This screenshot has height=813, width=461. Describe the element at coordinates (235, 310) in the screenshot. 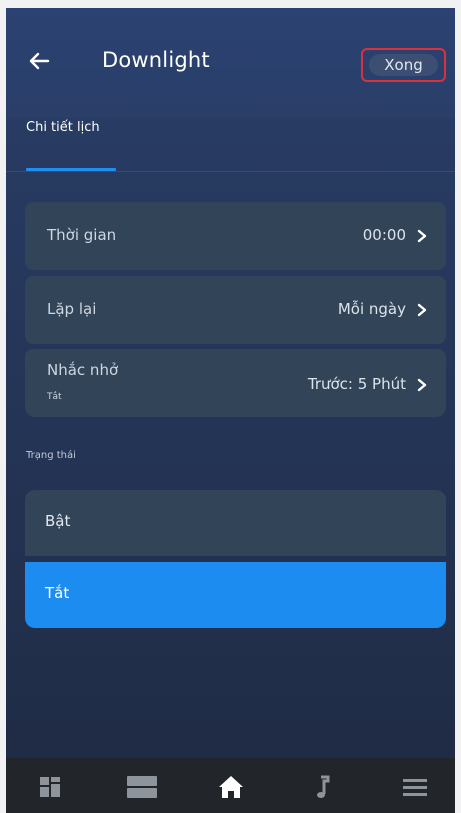

I see `setting-row-repeat: Lặp lại Mỗi ngày` at that location.